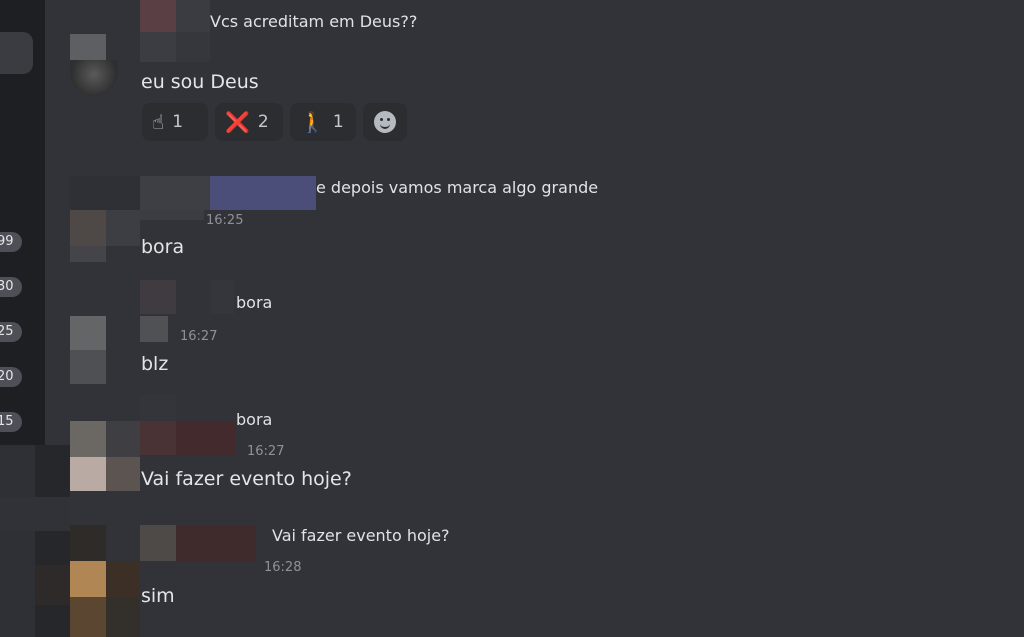 The width and height of the screenshot is (1024, 637). I want to click on channel-unread-badge: 20, so click(11, 377).